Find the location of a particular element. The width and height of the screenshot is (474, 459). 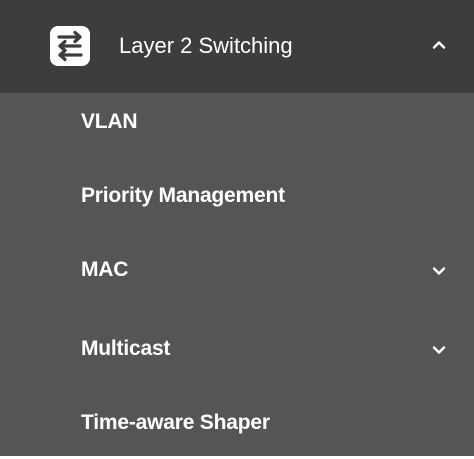

chevron-up-icon is located at coordinates (439, 45).